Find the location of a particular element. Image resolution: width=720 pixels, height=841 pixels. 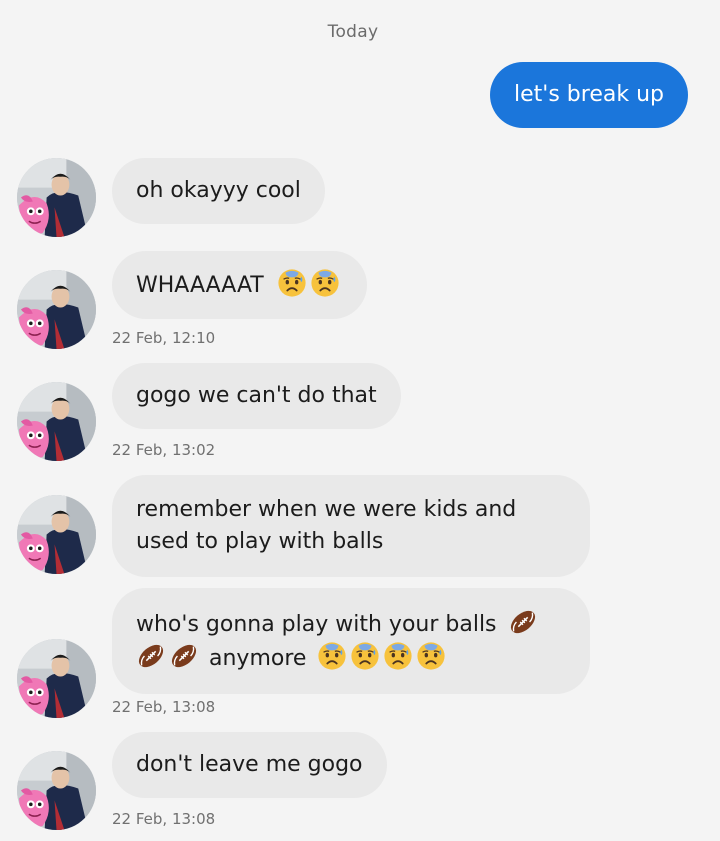

message-bubble-incoming: gogo we can't do that is located at coordinates (256, 396).